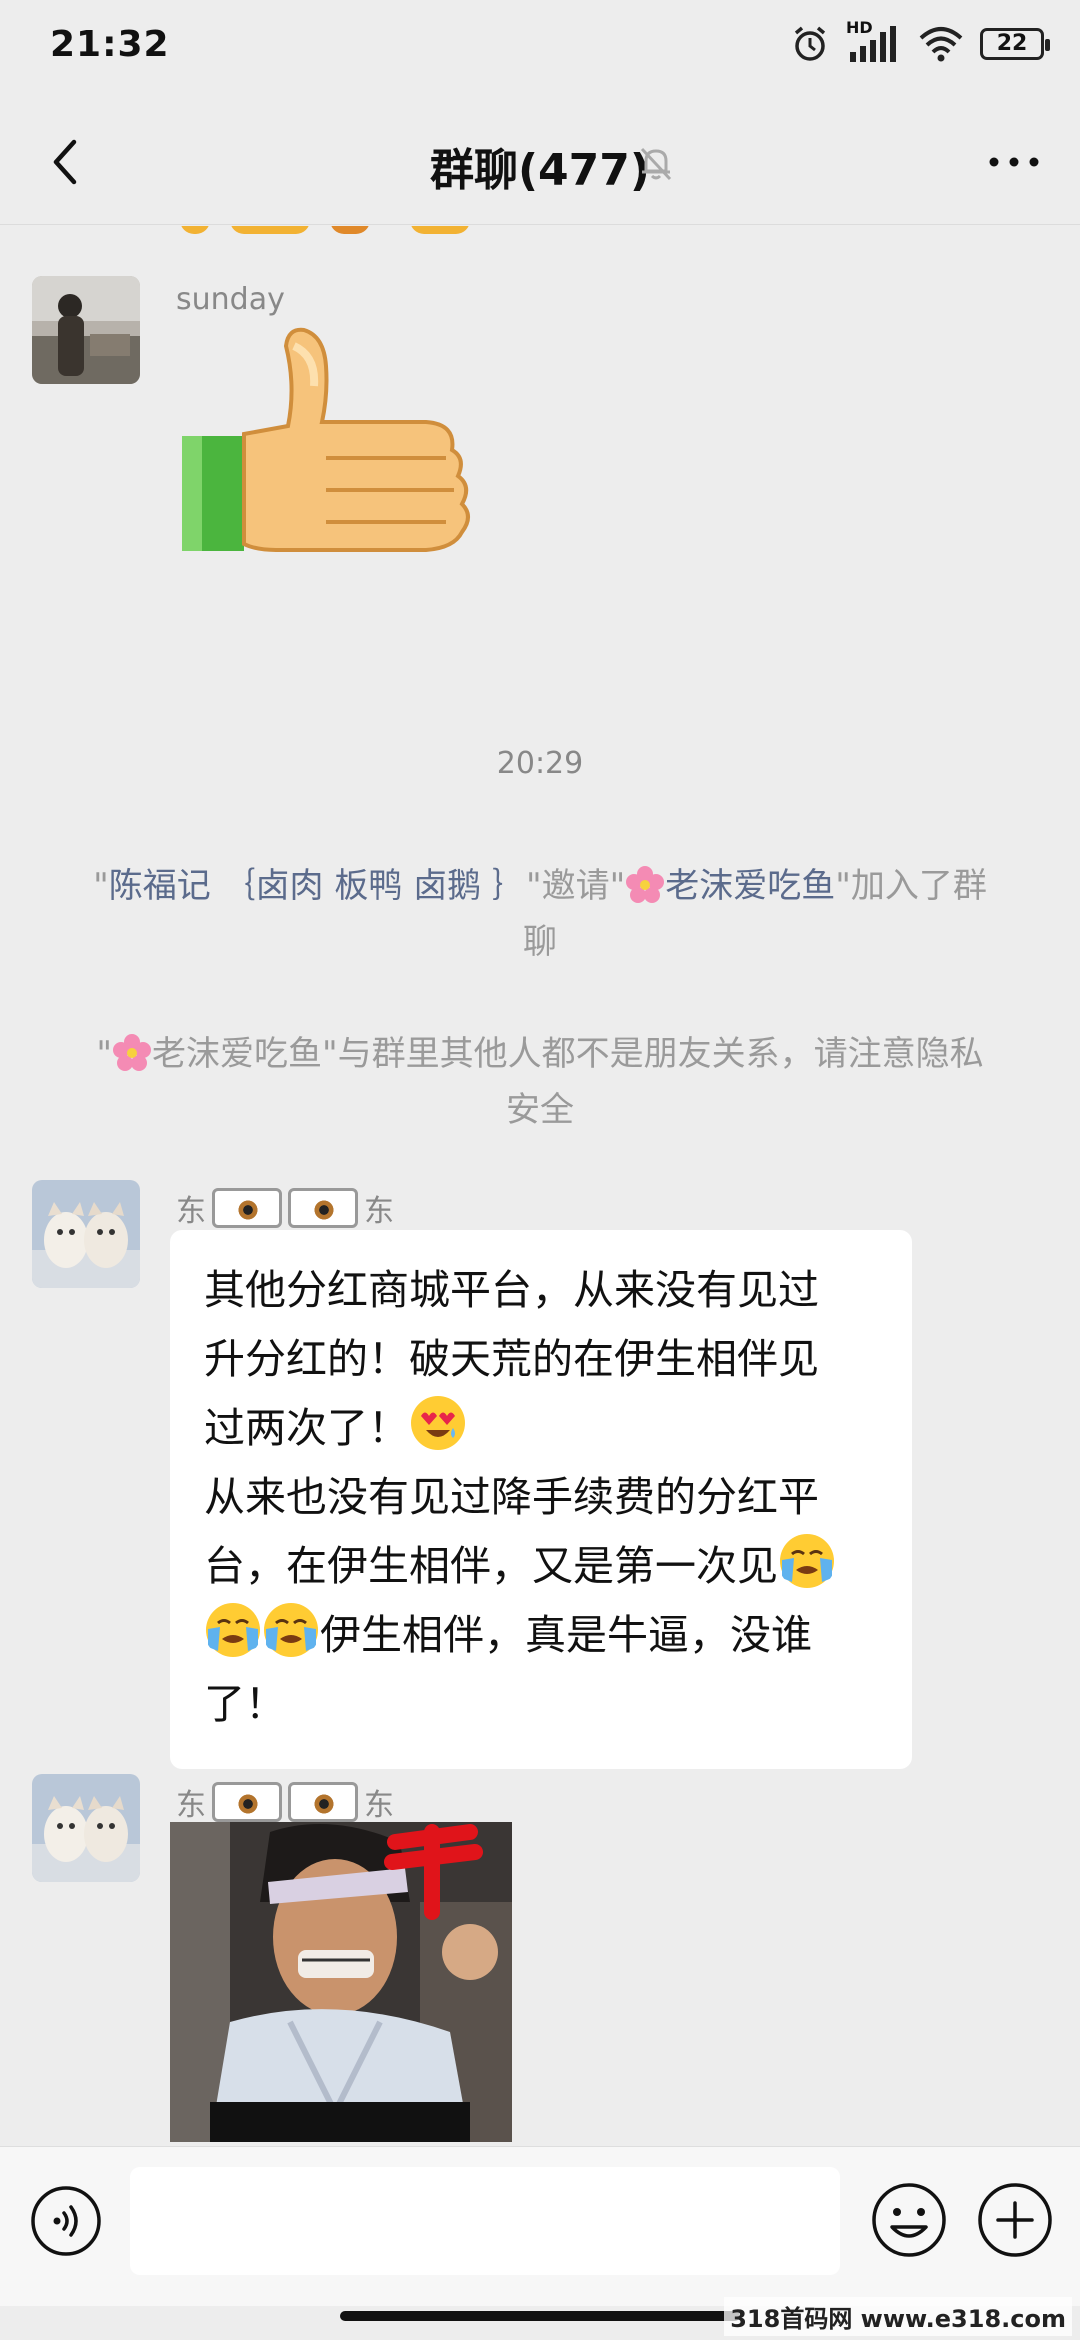  I want to click on wifi-icon, so click(941, 44).